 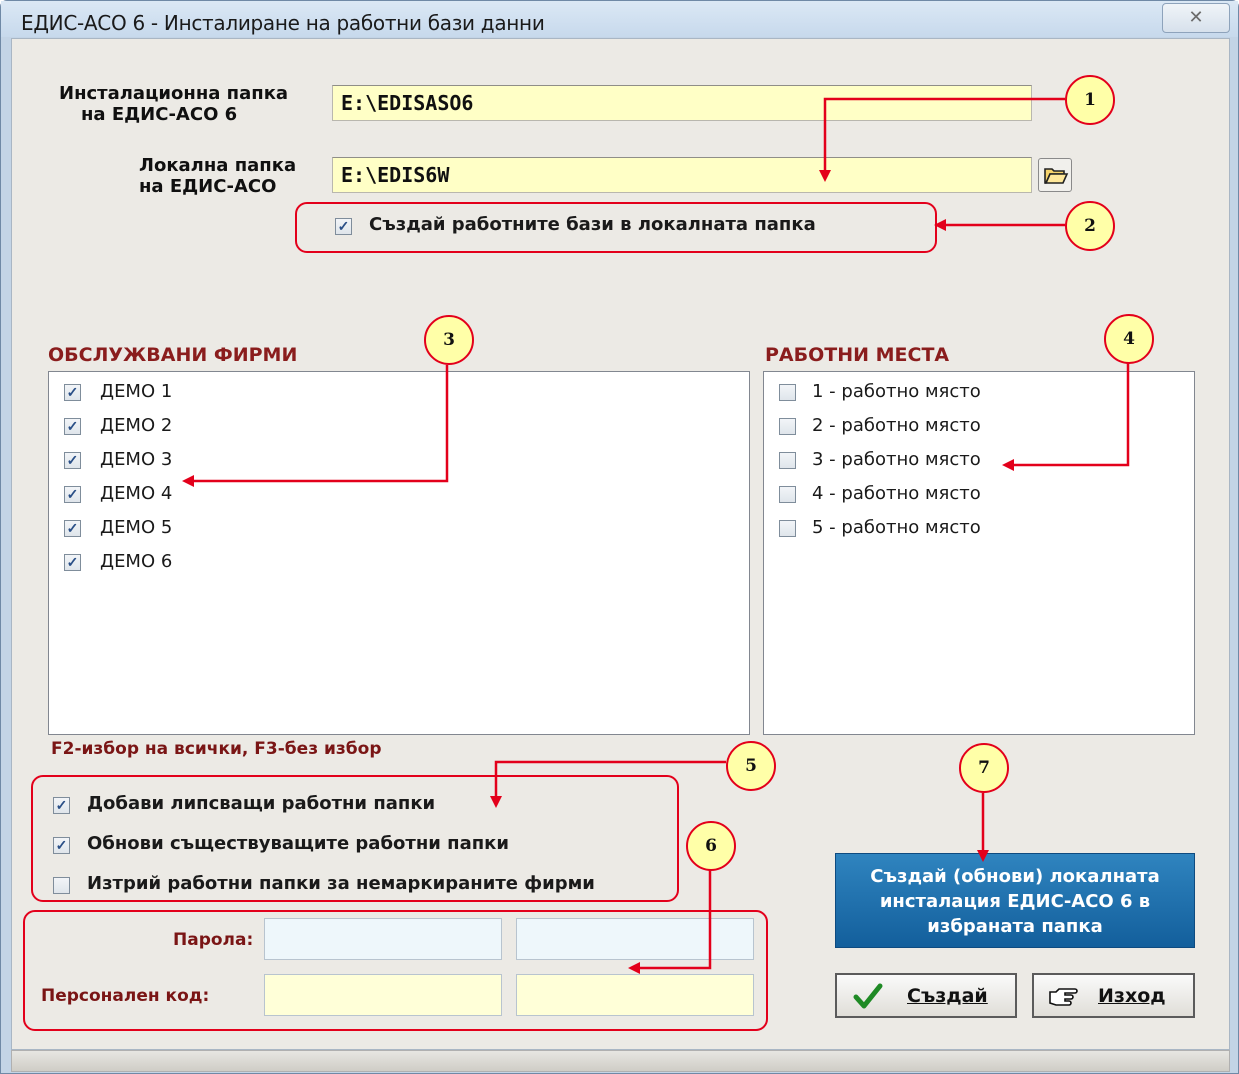 I want to click on list-item-label: ДЕМО 1, so click(x=136, y=391).